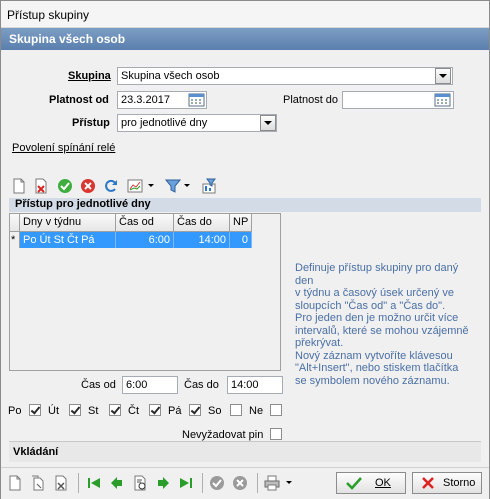 The height and width of the screenshot is (499, 490). I want to click on day-checkbox-po, so click(35, 410).